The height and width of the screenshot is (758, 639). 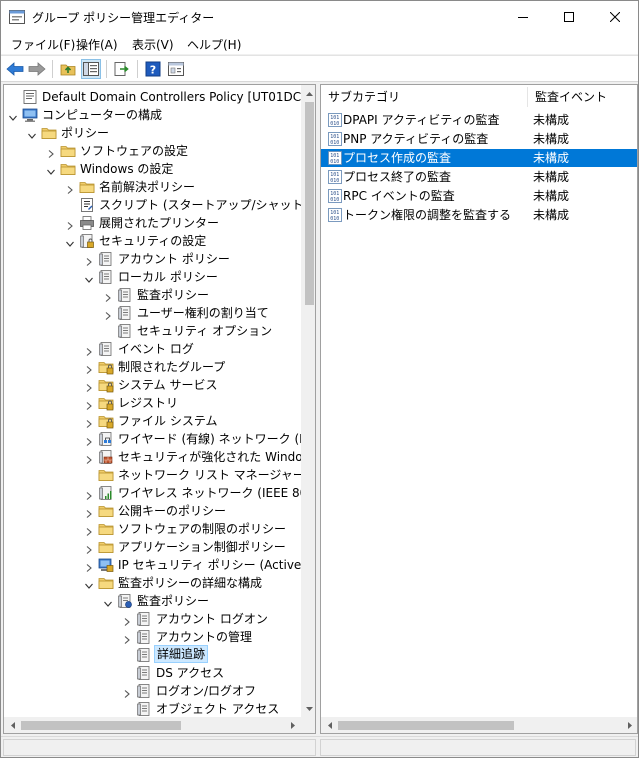 I want to click on tree-node: レジストリ, so click(x=152, y=403).